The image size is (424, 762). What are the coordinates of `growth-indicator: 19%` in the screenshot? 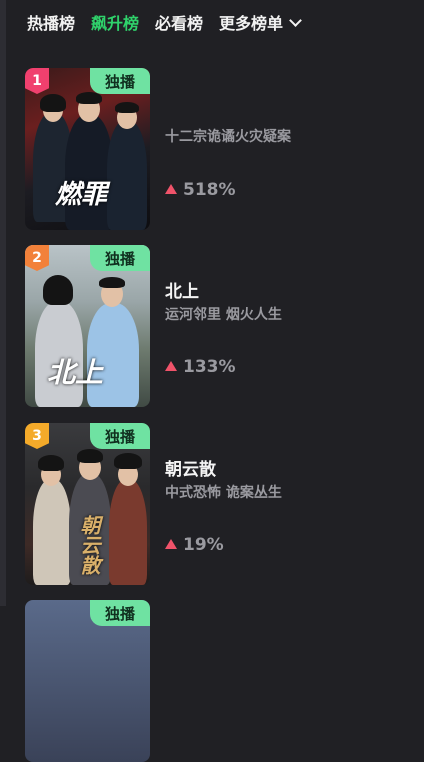 It's located at (194, 545).